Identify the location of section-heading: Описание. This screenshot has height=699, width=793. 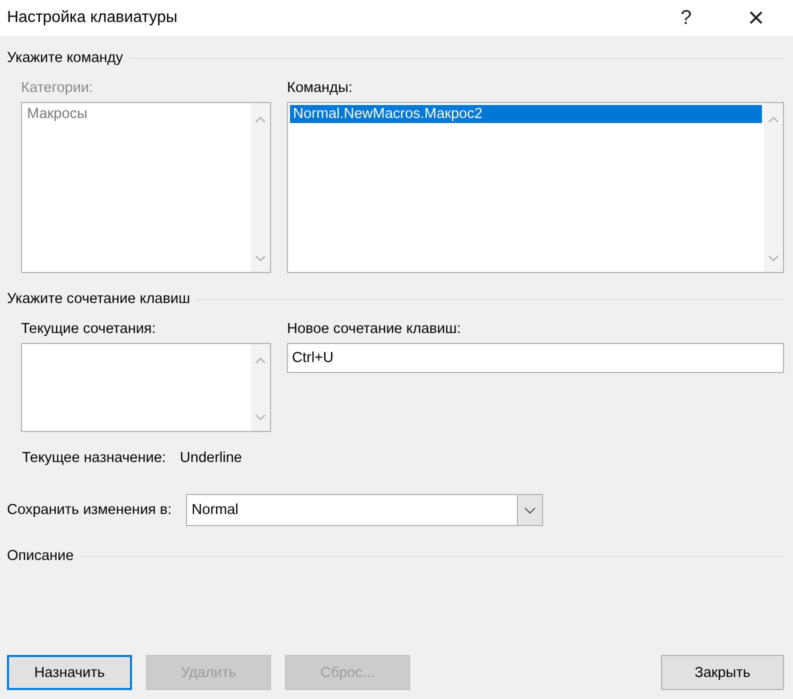
(40, 556).